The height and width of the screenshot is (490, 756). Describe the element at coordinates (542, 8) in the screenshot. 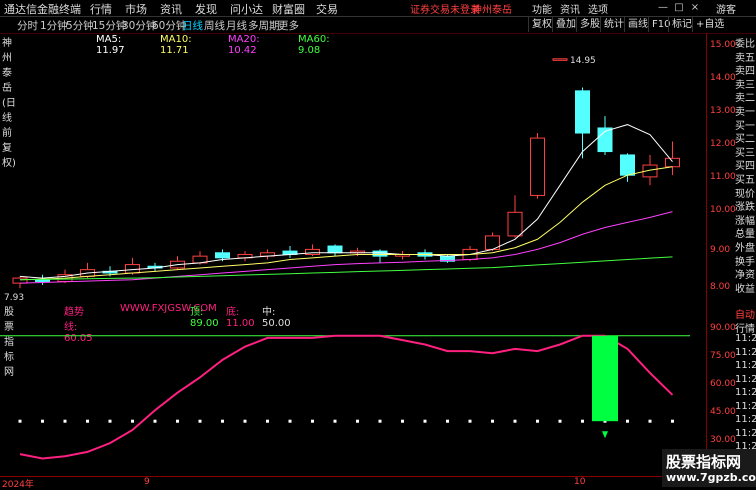

I see `func-menu: 功能` at that location.